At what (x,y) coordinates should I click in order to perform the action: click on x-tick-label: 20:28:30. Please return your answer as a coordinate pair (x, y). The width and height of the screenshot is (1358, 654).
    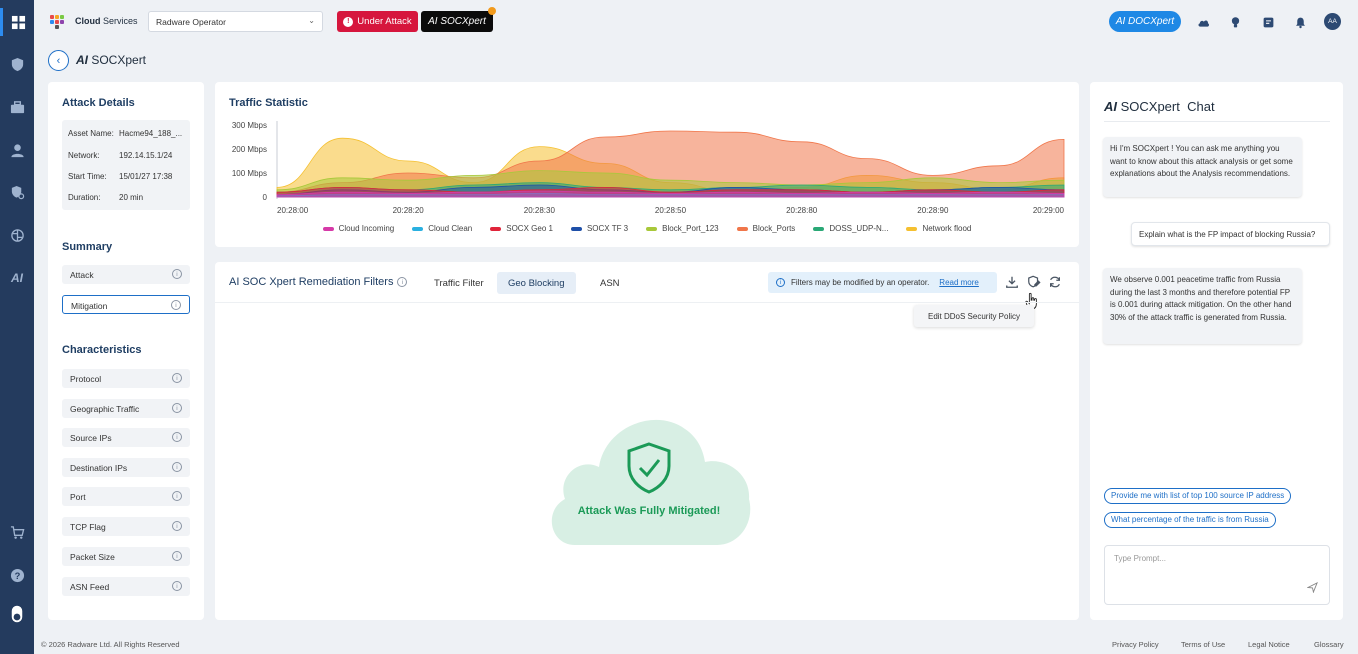
    Looking at the image, I should click on (540, 210).